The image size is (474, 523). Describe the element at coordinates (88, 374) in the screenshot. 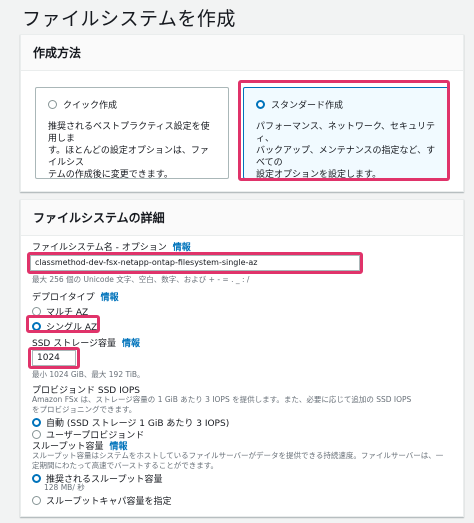

I see `ssd-hint: 最小 1024 GiB、最大 192 TiB。` at that location.